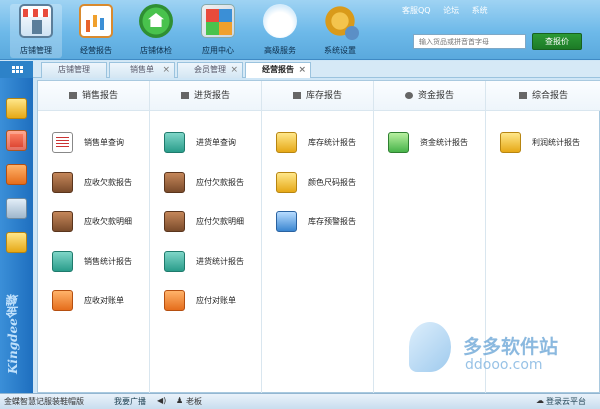 This screenshot has height=409, width=600. Describe the element at coordinates (323, 96) in the screenshot. I see `column-title: 库存报告` at that location.